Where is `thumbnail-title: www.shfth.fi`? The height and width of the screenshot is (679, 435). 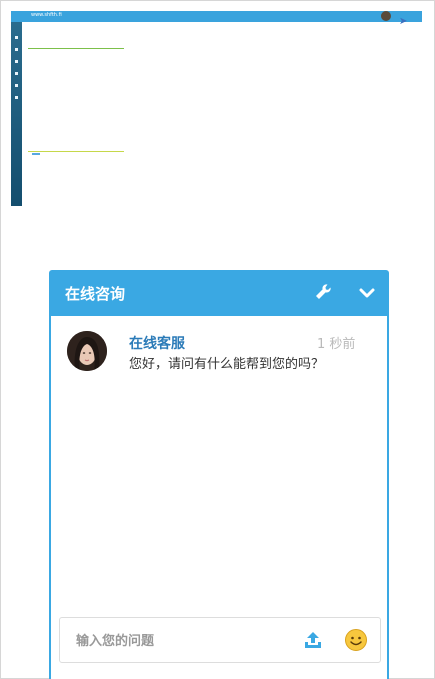 thumbnail-title: www.shfth.fi is located at coordinates (46, 15).